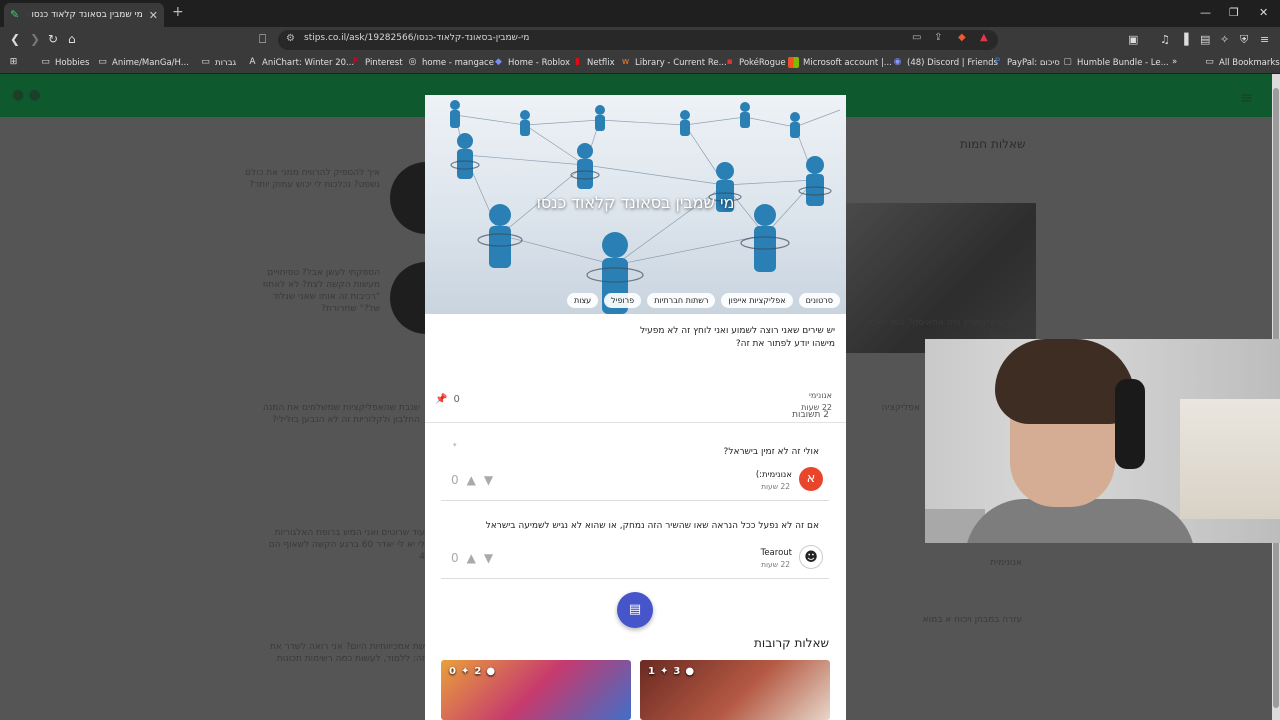 The height and width of the screenshot is (720, 1280). Describe the element at coordinates (1246, 97) in the screenshot. I see `hamburger-menu-icon: ≡` at that location.